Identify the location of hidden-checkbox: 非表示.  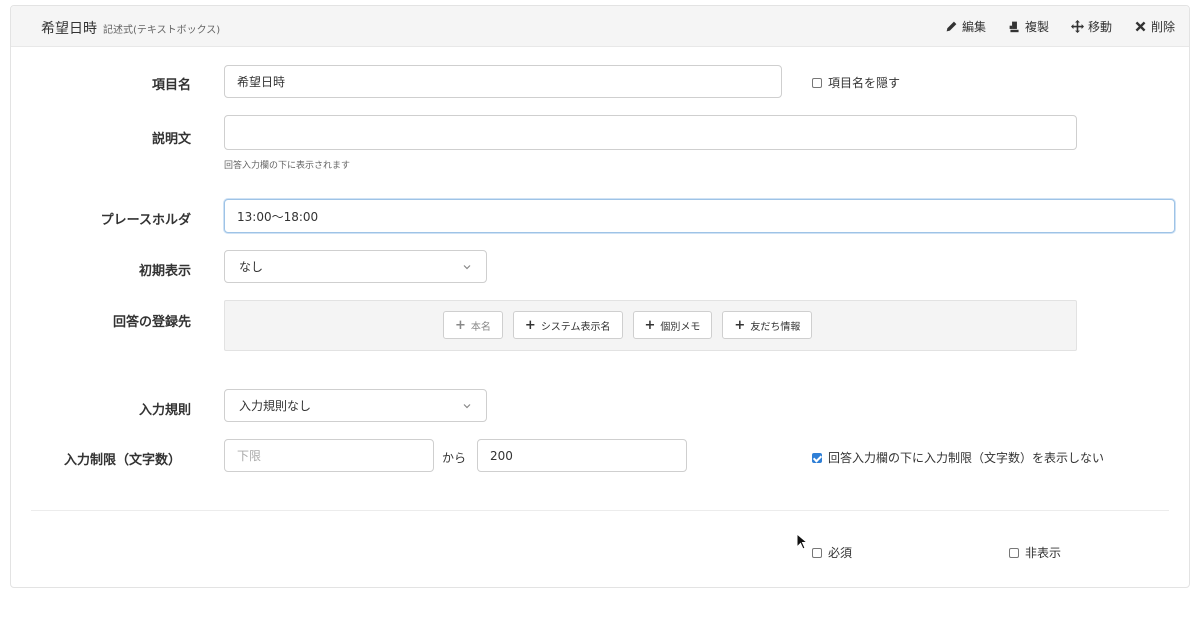
(1035, 552).